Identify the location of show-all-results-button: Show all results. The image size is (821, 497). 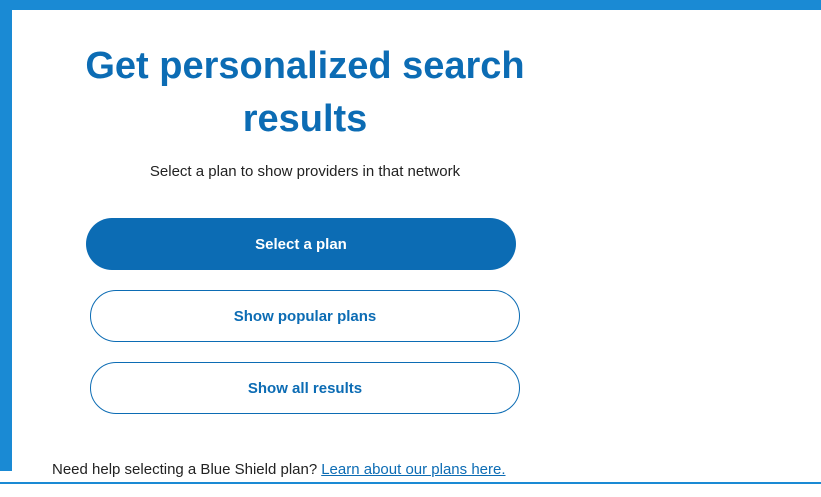
(305, 388).